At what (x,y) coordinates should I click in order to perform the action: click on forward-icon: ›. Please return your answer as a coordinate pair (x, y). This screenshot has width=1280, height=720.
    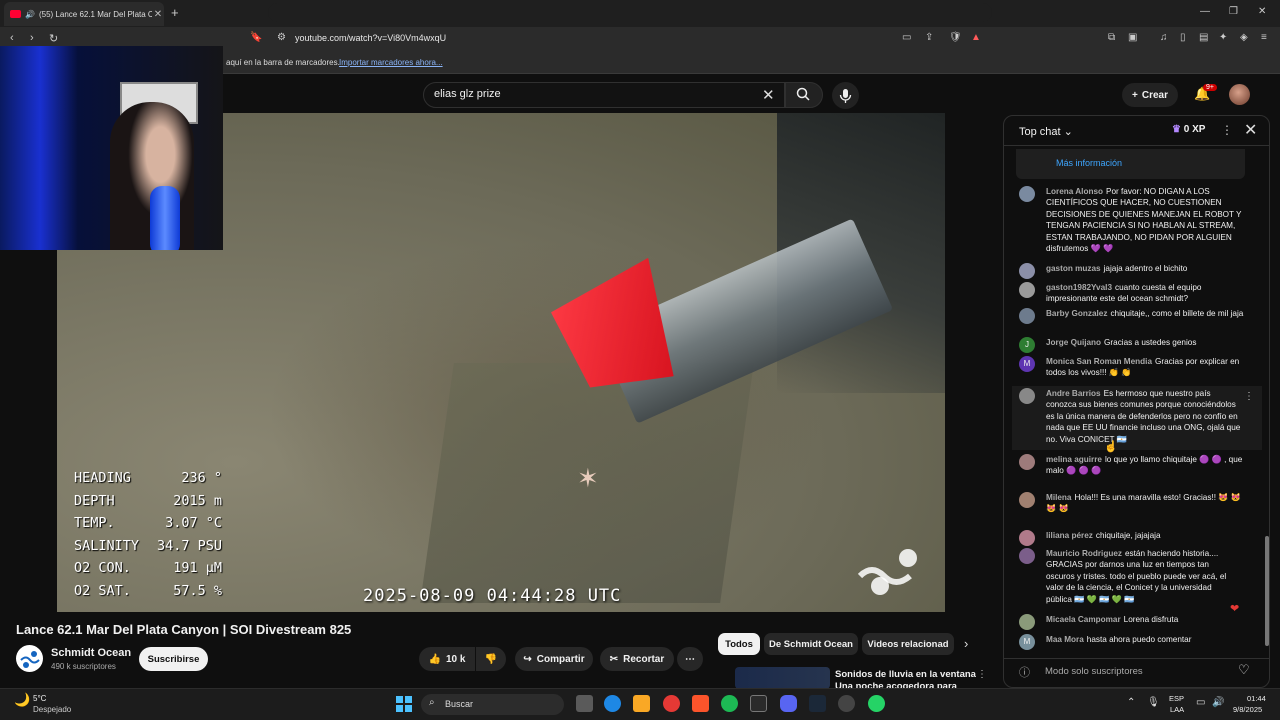
    Looking at the image, I should click on (32, 38).